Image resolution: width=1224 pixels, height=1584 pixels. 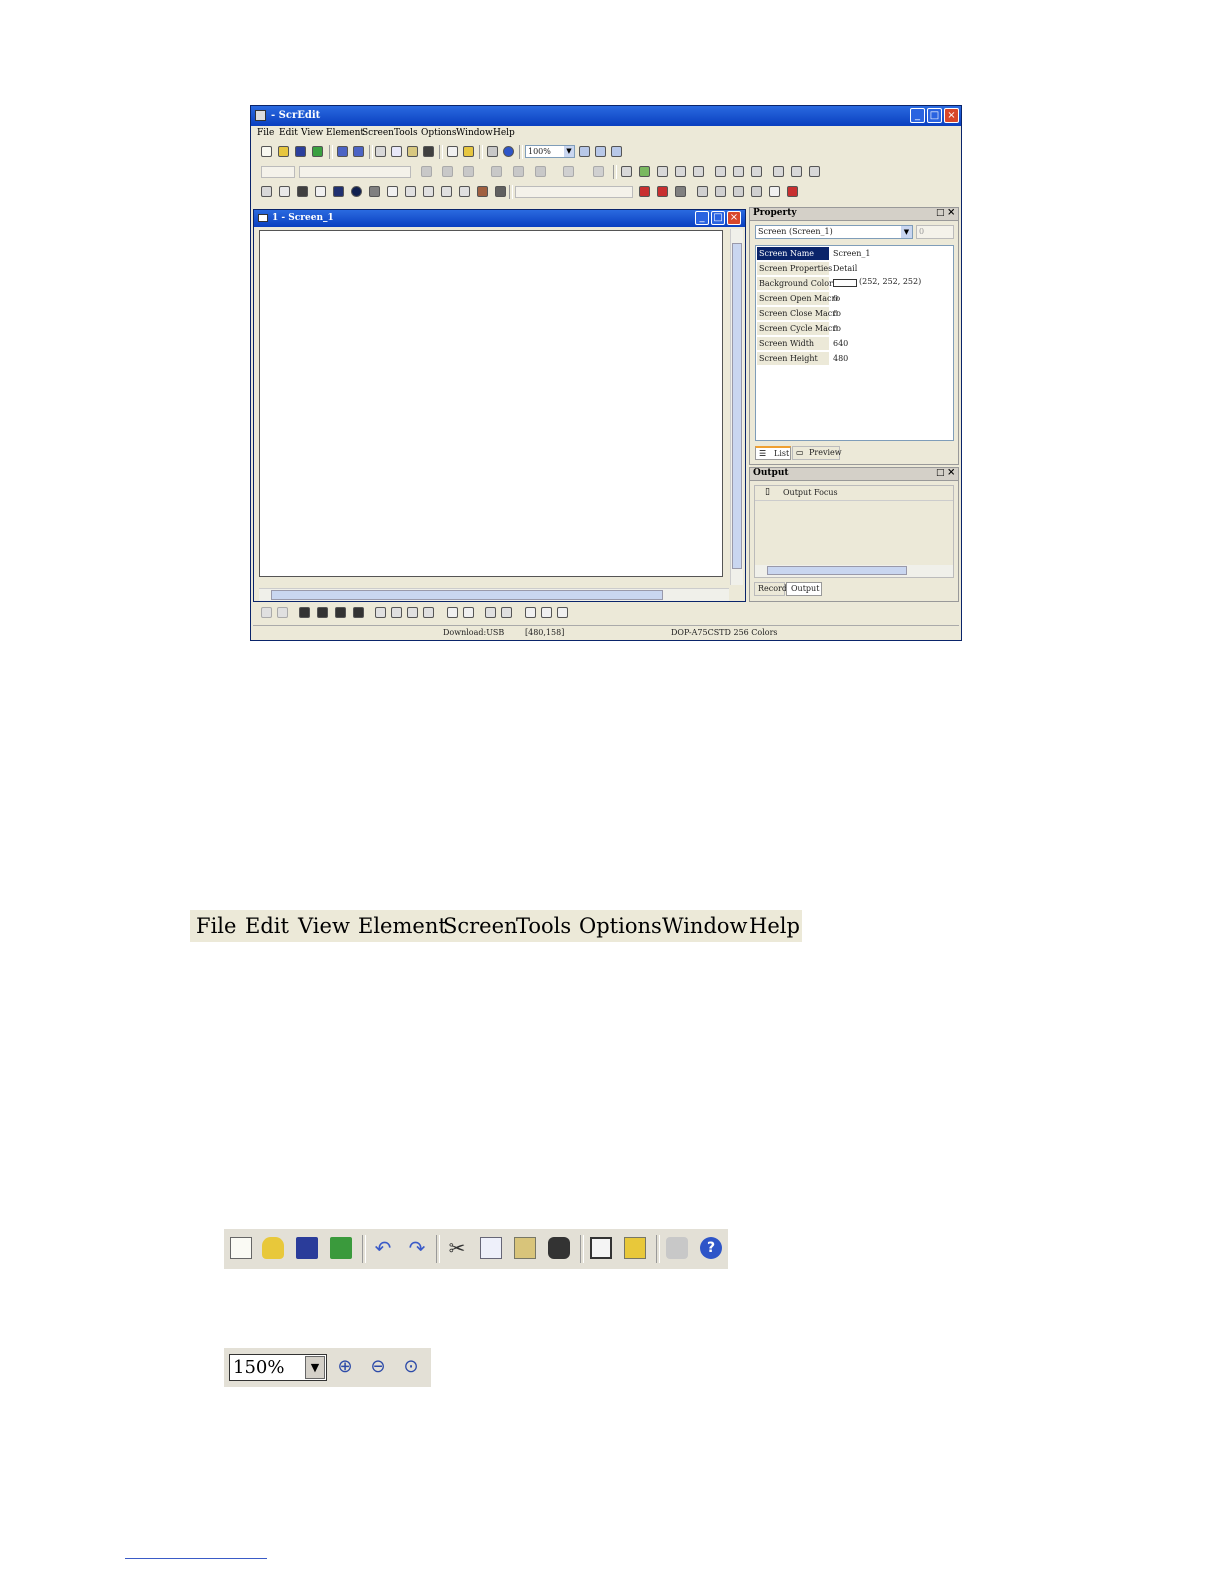 I want to click on color-swatch, so click(x=845, y=283).